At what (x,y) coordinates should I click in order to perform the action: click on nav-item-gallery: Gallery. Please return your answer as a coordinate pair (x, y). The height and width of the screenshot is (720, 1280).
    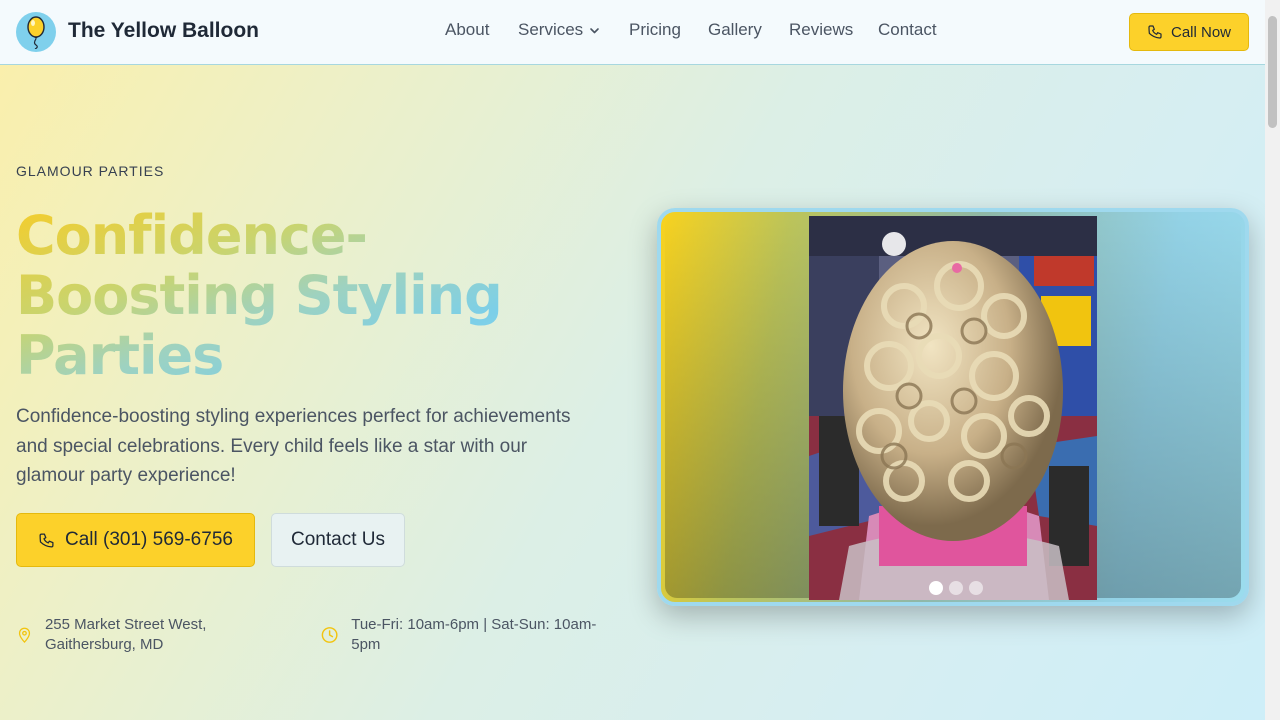
    Looking at the image, I should click on (735, 30).